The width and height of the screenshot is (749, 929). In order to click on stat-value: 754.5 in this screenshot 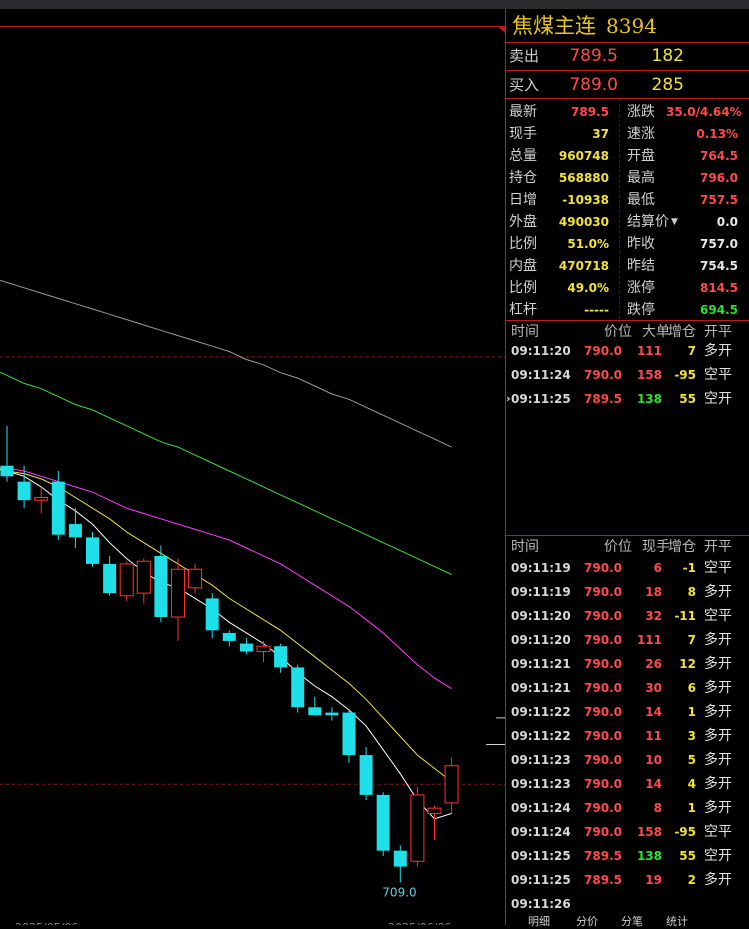, I will do `click(719, 266)`.